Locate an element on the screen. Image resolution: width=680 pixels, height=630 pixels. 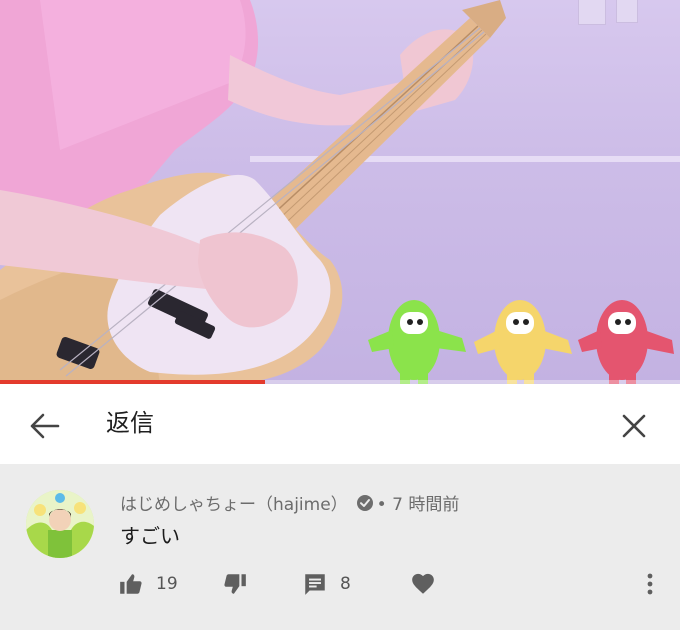
more-vert-icon is located at coordinates (650, 584).